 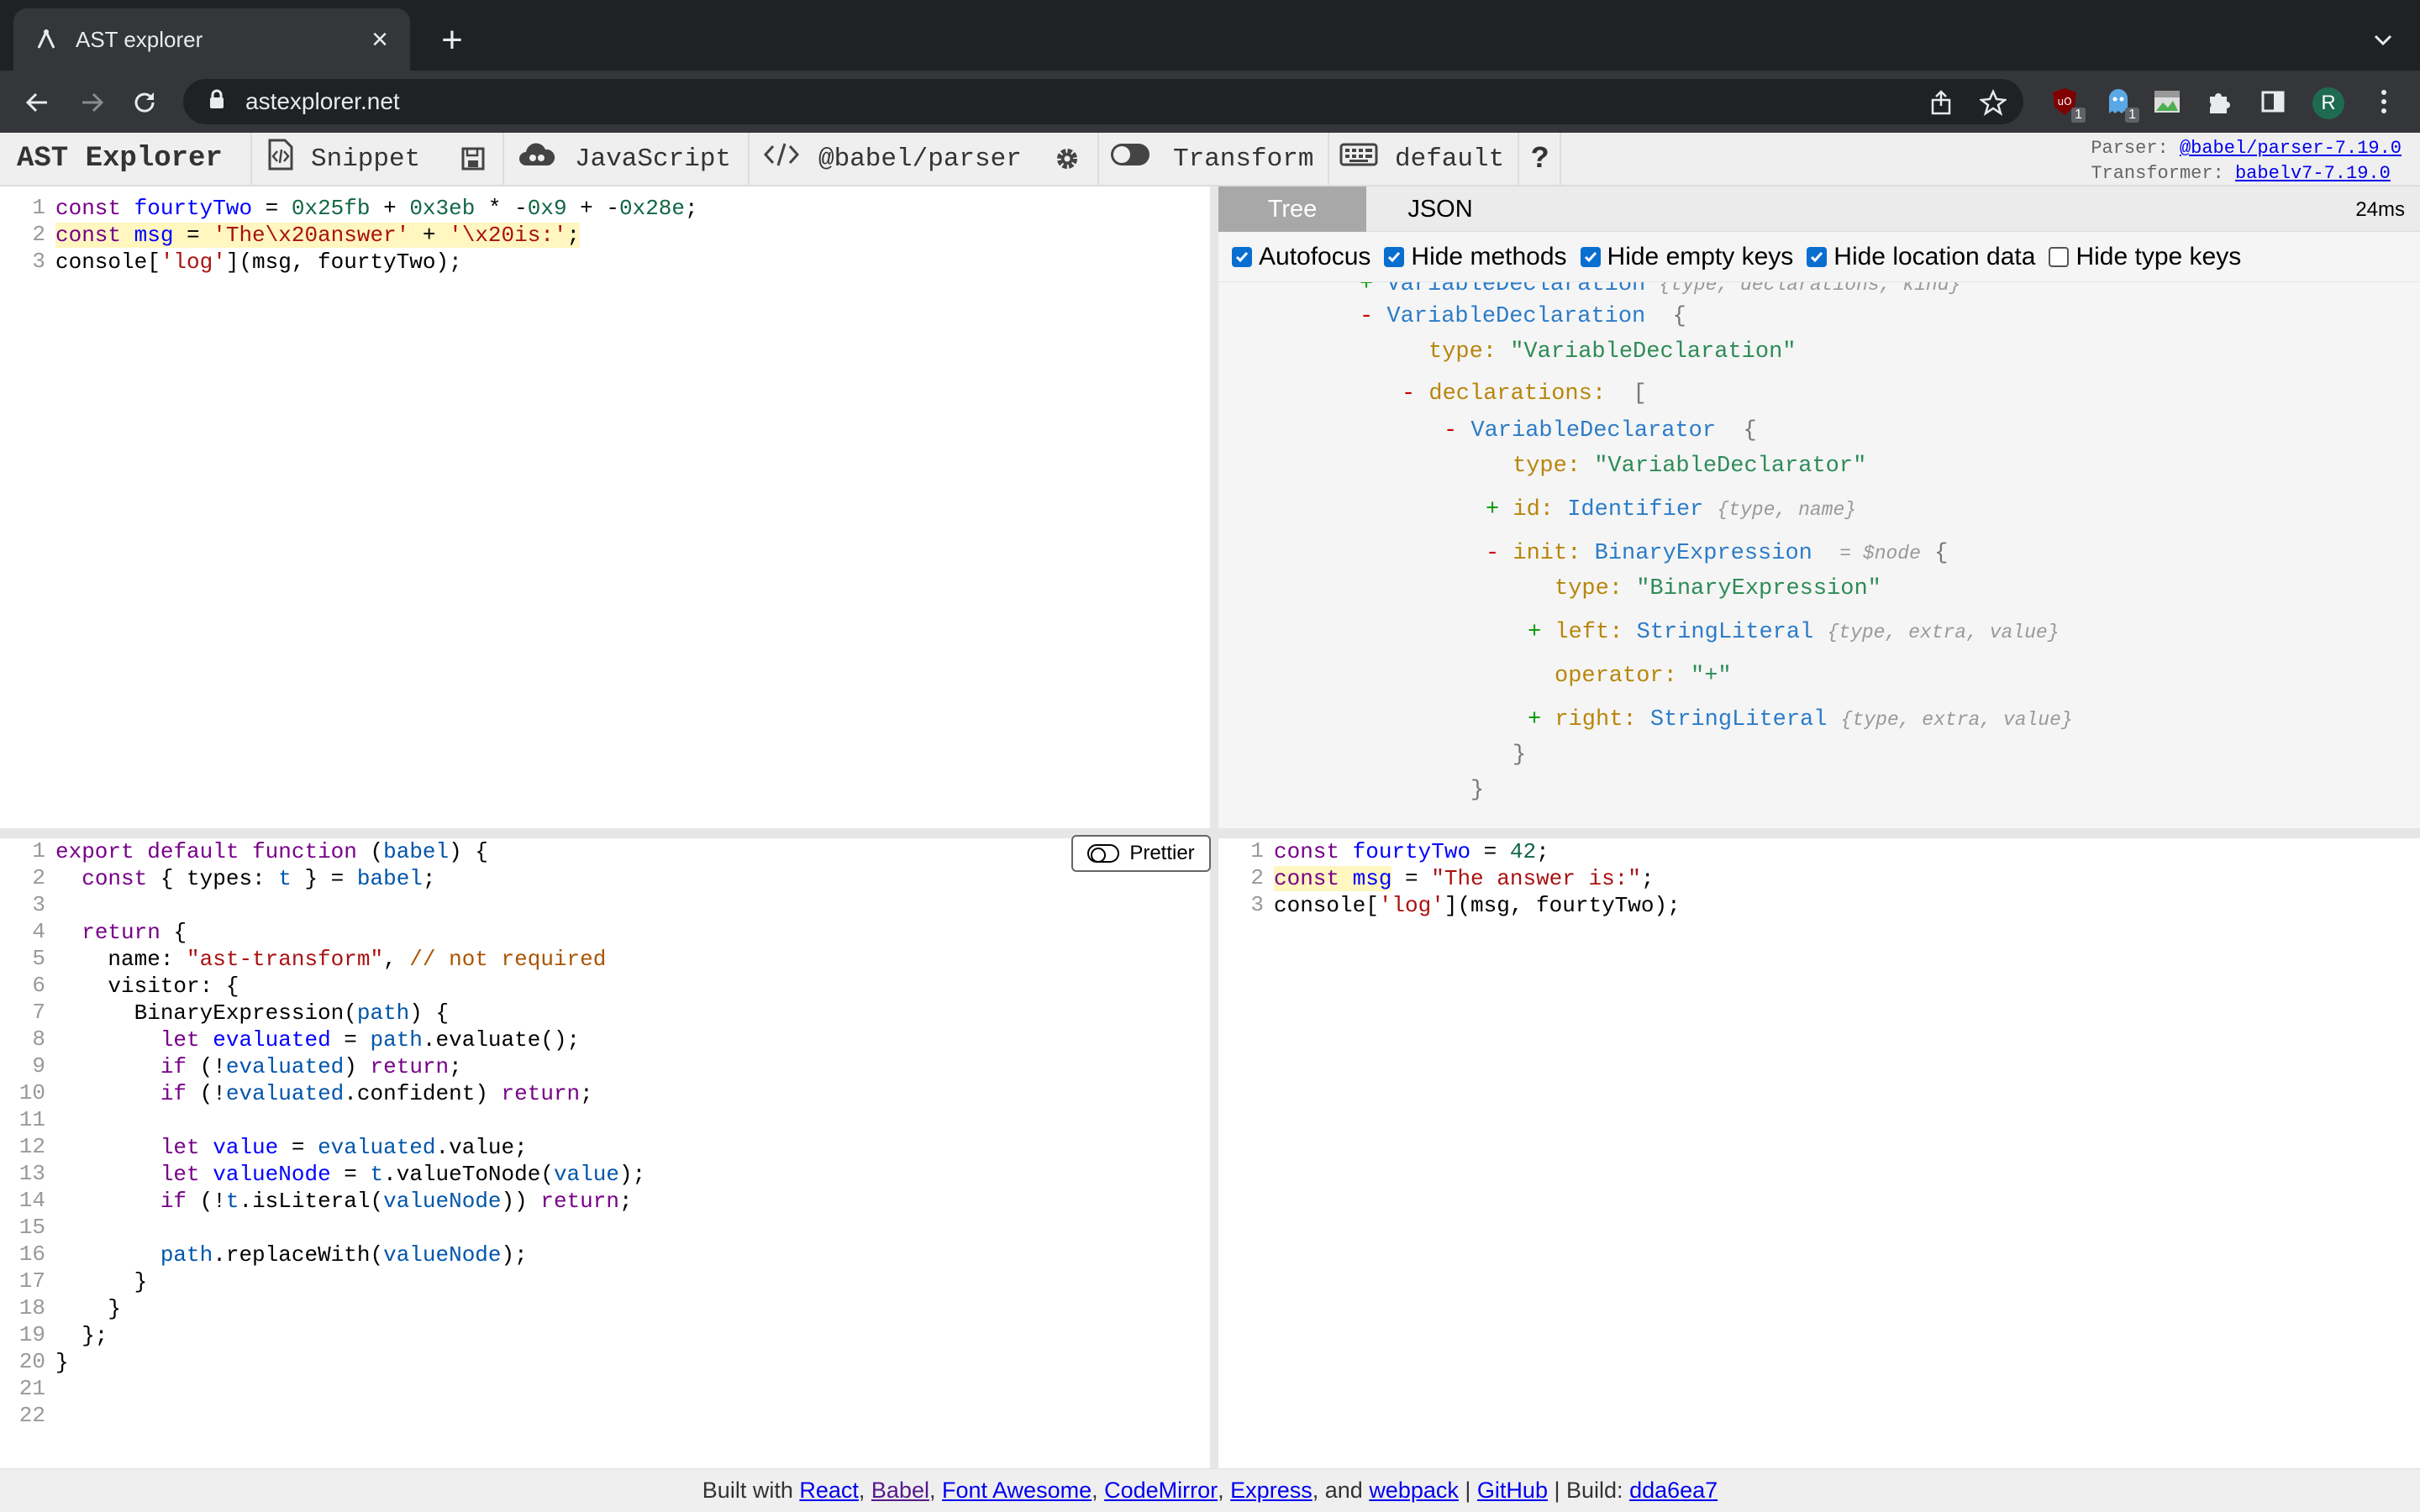 What do you see at coordinates (376, 1093) in the screenshot?
I see `code-line: if (!evaluated.confident) return;` at bounding box center [376, 1093].